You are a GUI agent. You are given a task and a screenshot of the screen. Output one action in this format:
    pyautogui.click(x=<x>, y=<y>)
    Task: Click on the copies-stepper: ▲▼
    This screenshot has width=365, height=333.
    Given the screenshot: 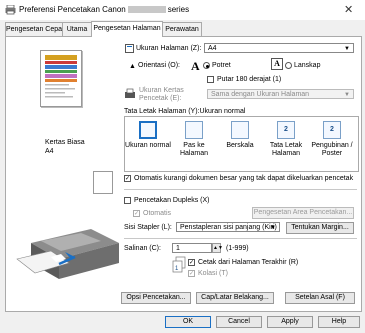 What is the action you would take?
    pyautogui.click(x=217, y=248)
    